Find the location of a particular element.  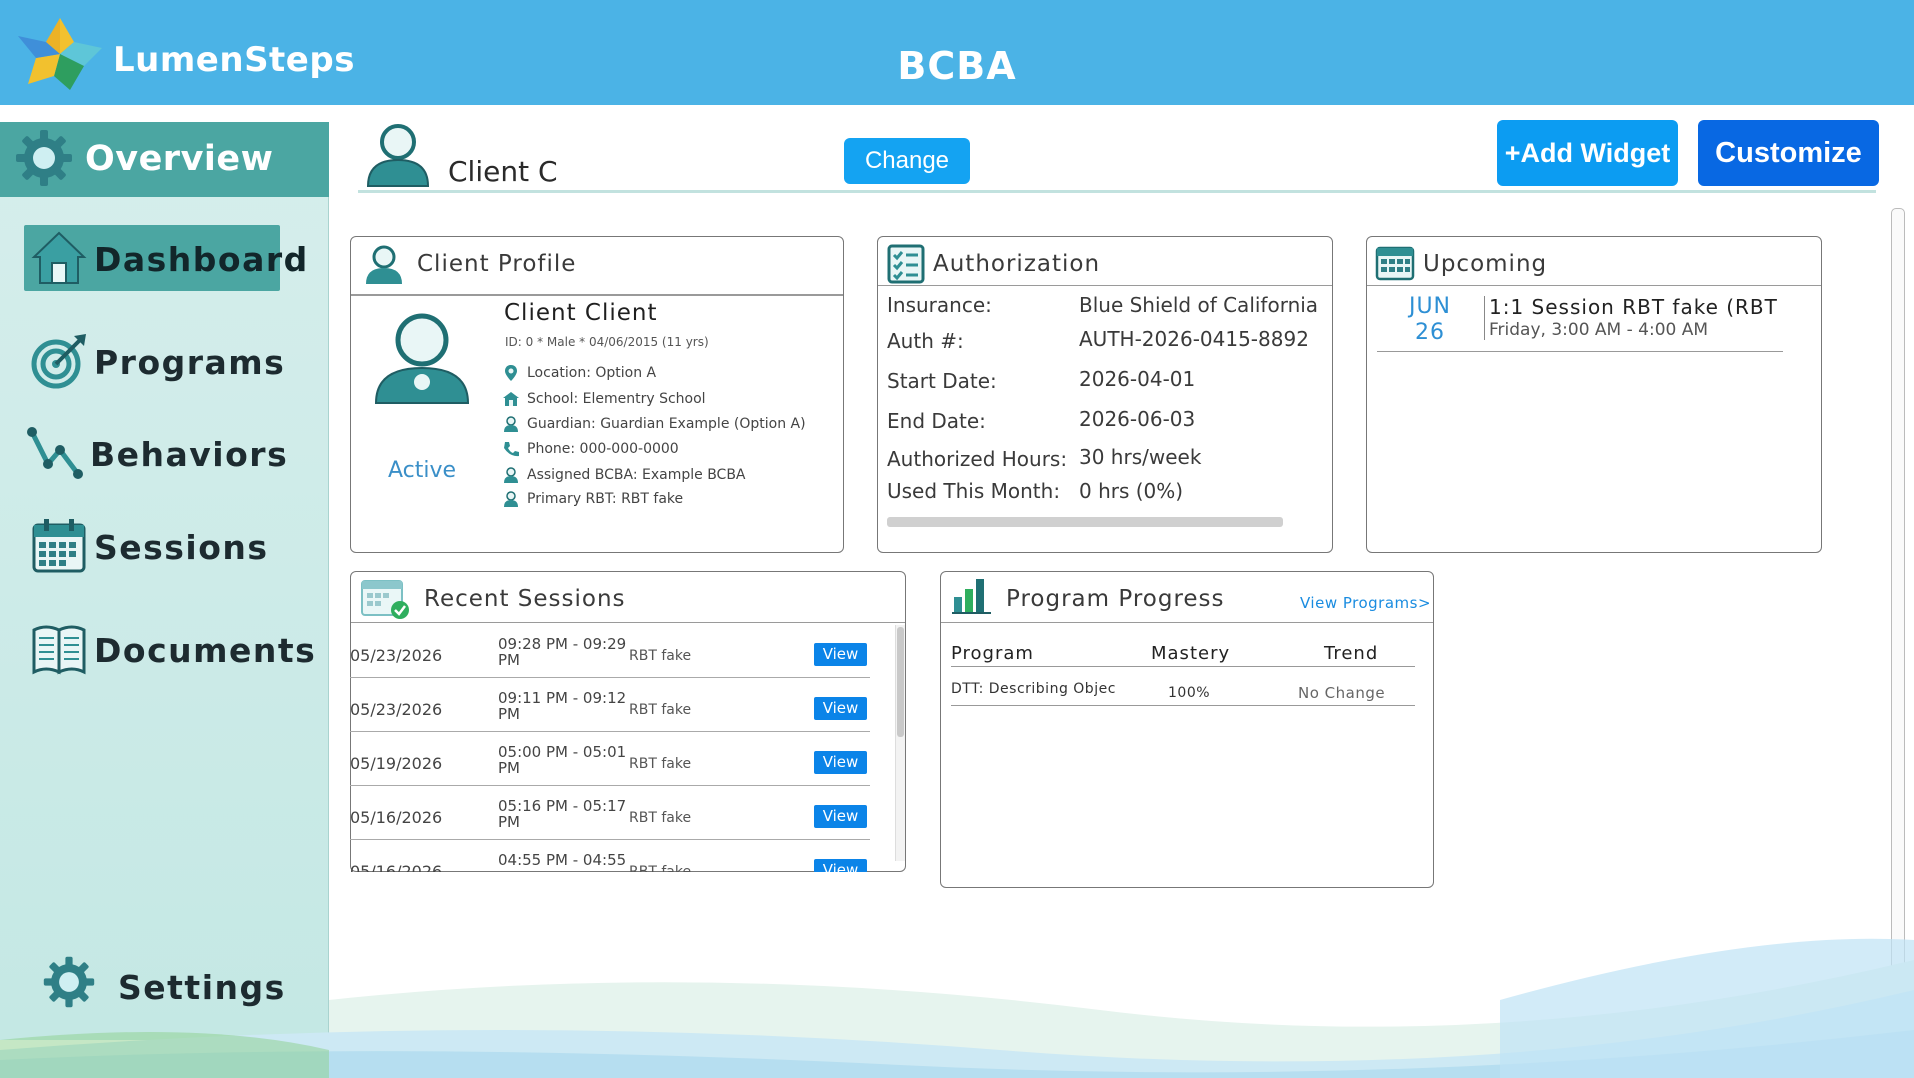

view-programs-link: View Programs> is located at coordinates (1365, 603).